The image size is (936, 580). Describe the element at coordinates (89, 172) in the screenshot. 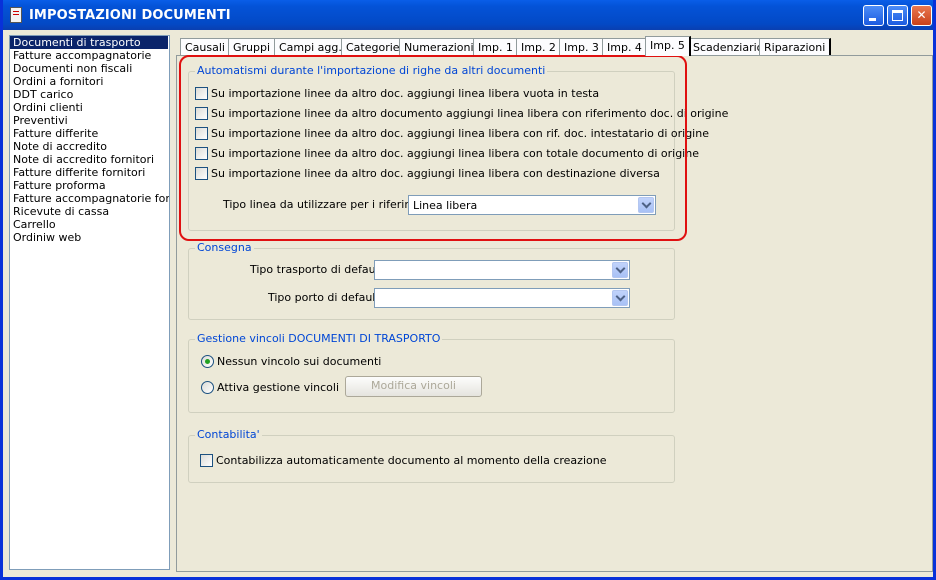

I see `list-item: Fatture differite fornitori` at that location.